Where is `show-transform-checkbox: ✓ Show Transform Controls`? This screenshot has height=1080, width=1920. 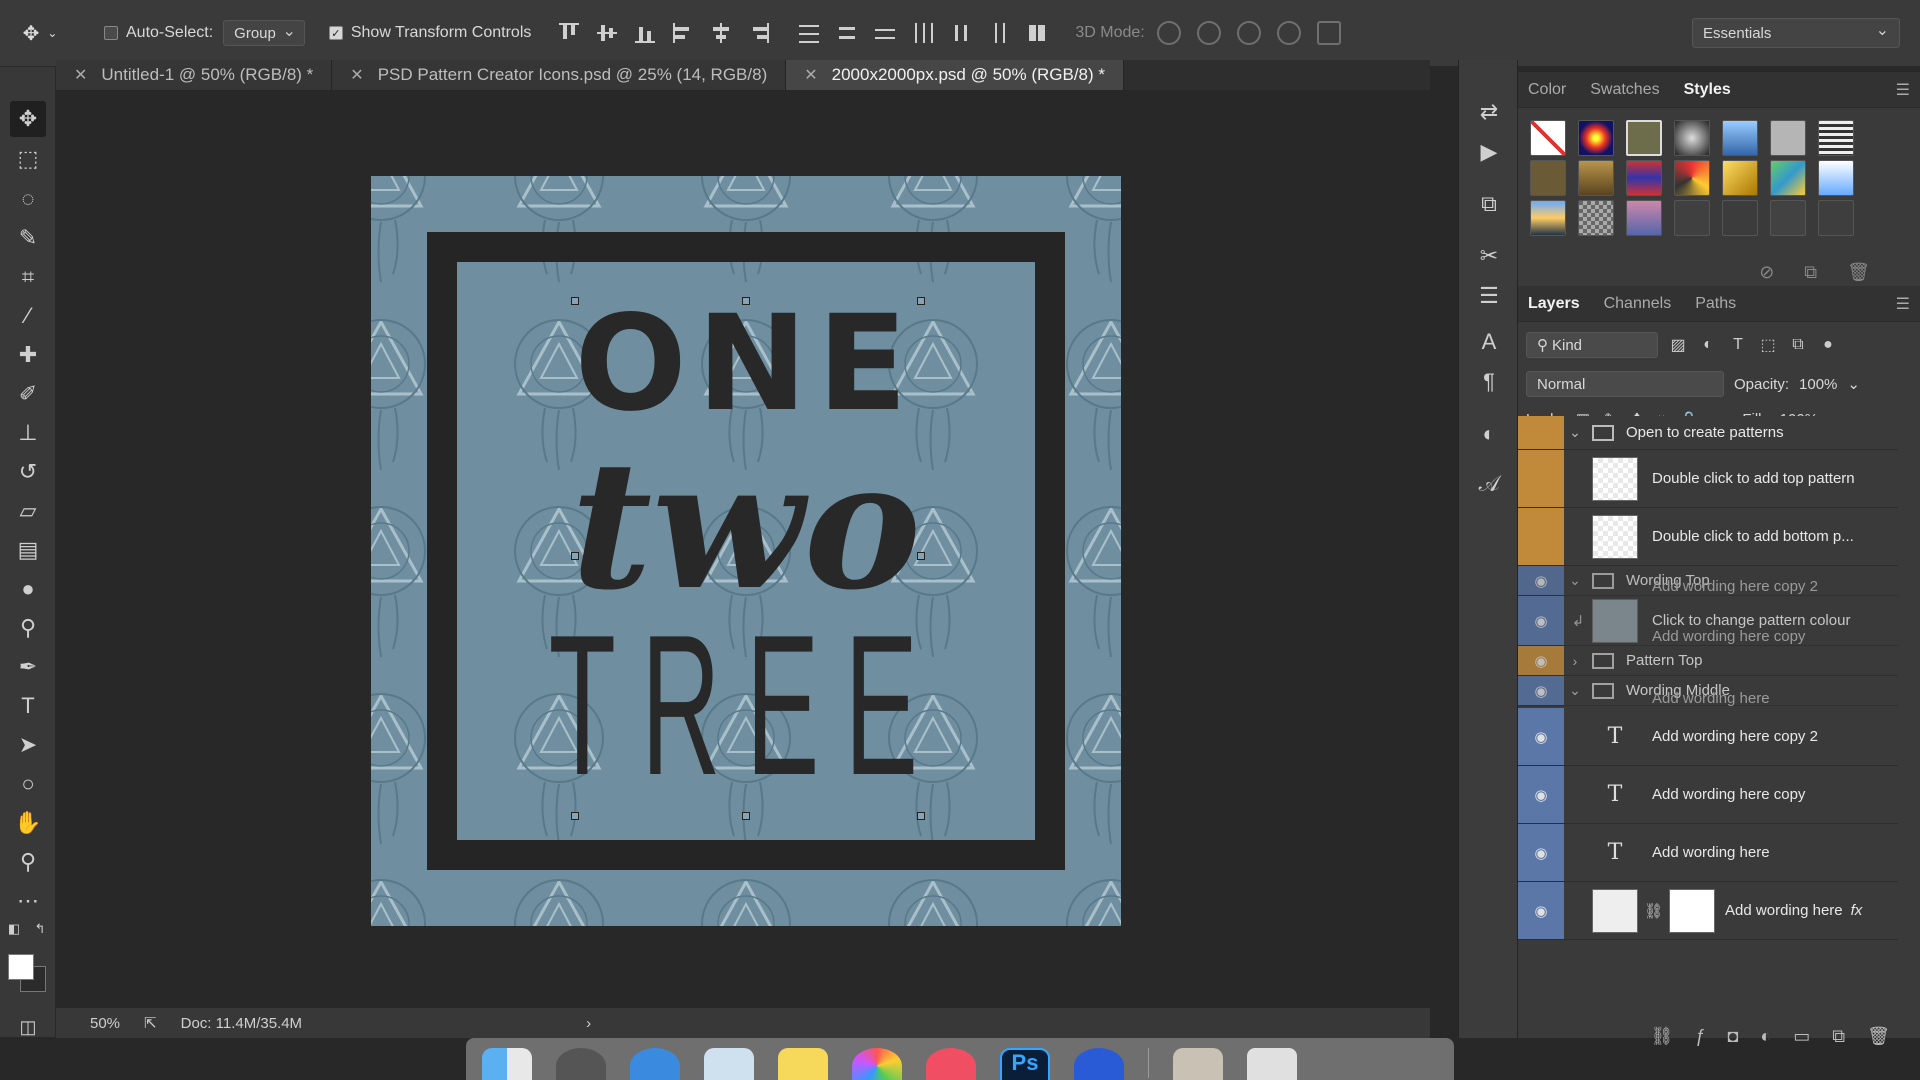
show-transform-checkbox: ✓ Show Transform Controls is located at coordinates (429, 33).